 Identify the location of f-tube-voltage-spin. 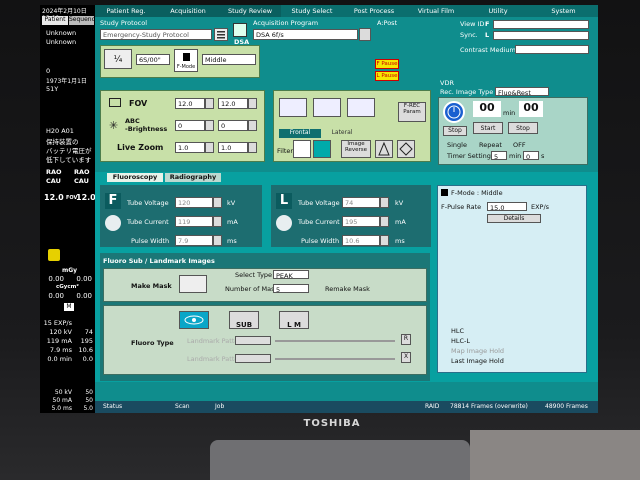
(217, 202).